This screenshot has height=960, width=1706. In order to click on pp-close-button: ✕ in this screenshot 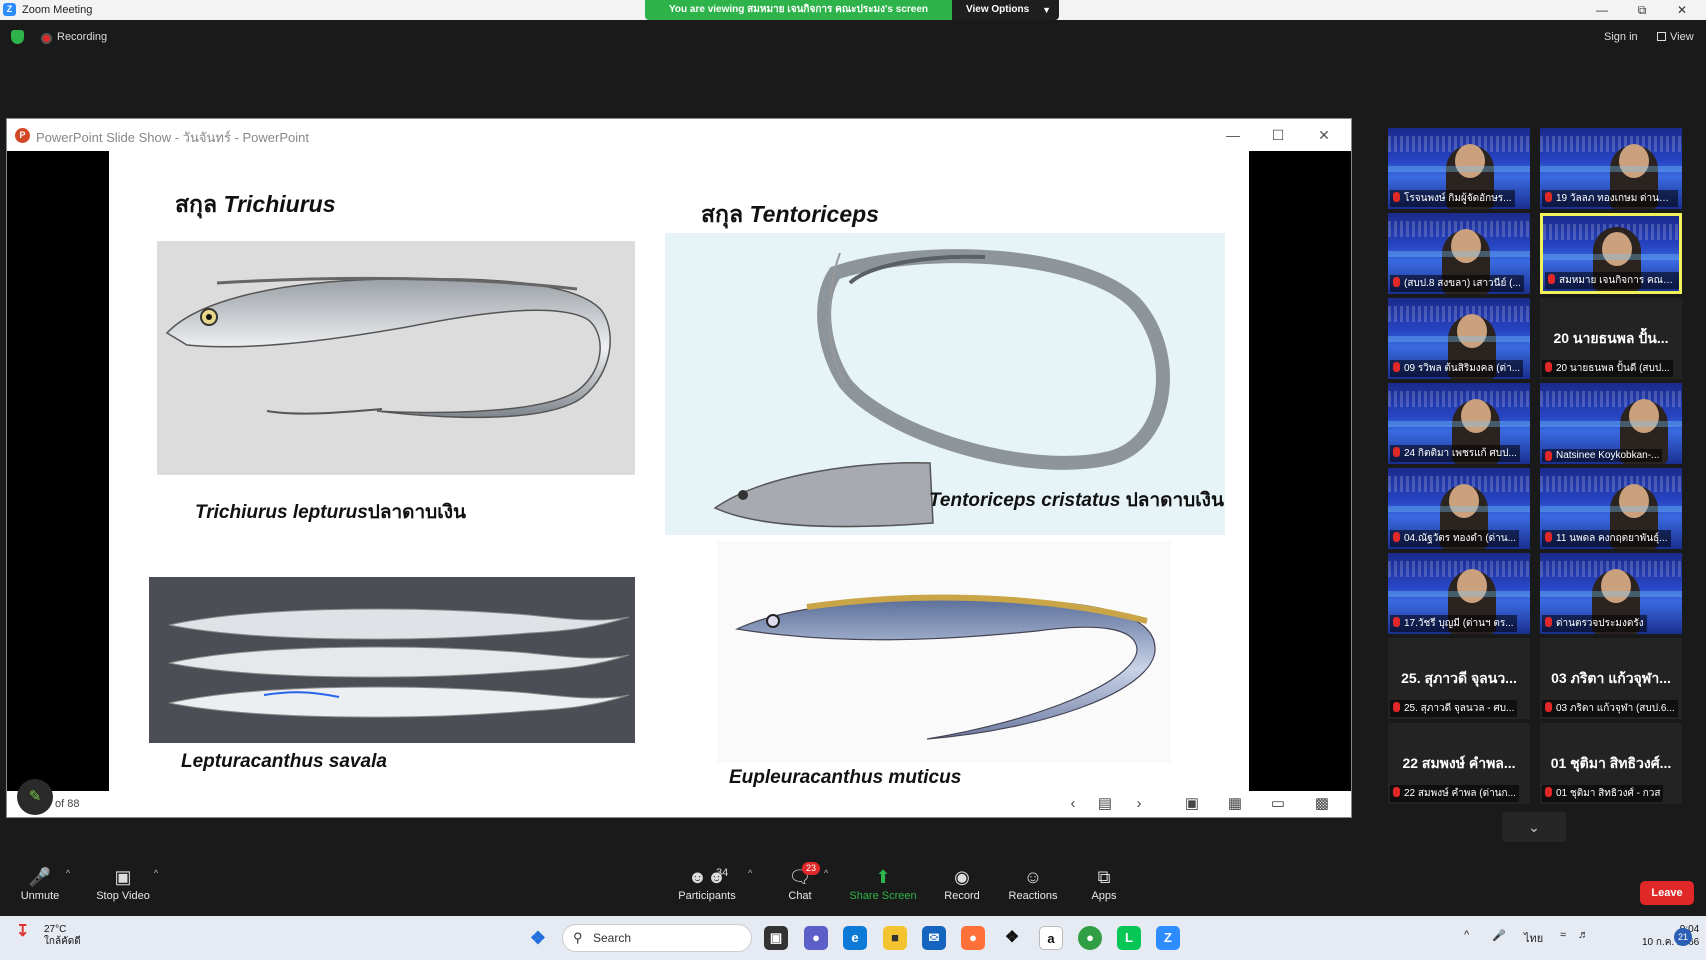, I will do `click(1324, 135)`.